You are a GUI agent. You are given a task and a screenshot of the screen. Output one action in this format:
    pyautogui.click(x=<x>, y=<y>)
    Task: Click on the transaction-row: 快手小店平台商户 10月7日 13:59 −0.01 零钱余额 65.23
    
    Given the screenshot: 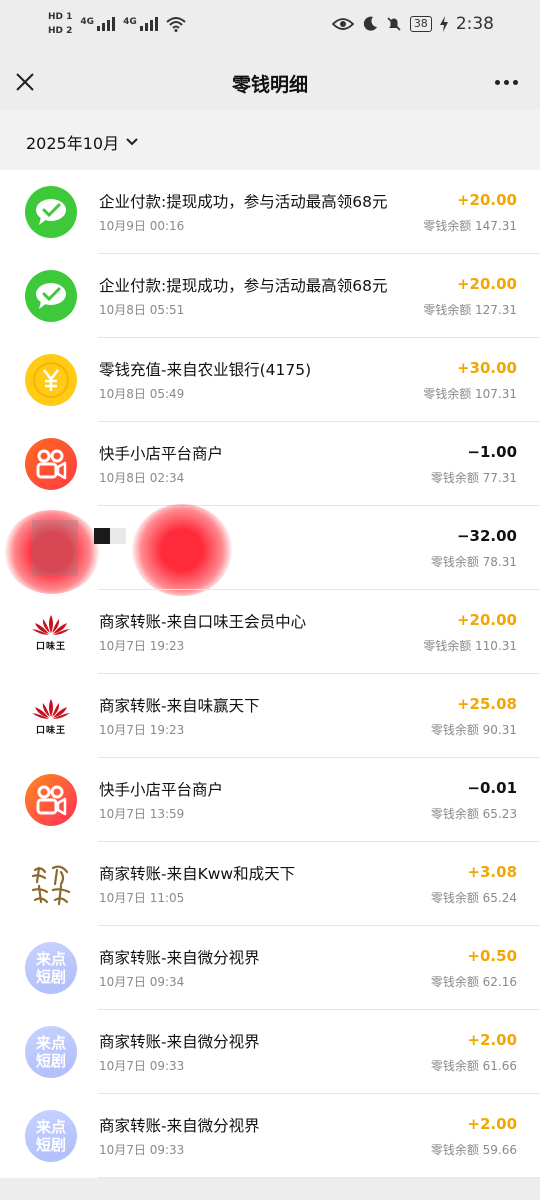 What is the action you would take?
    pyautogui.click(x=270, y=800)
    